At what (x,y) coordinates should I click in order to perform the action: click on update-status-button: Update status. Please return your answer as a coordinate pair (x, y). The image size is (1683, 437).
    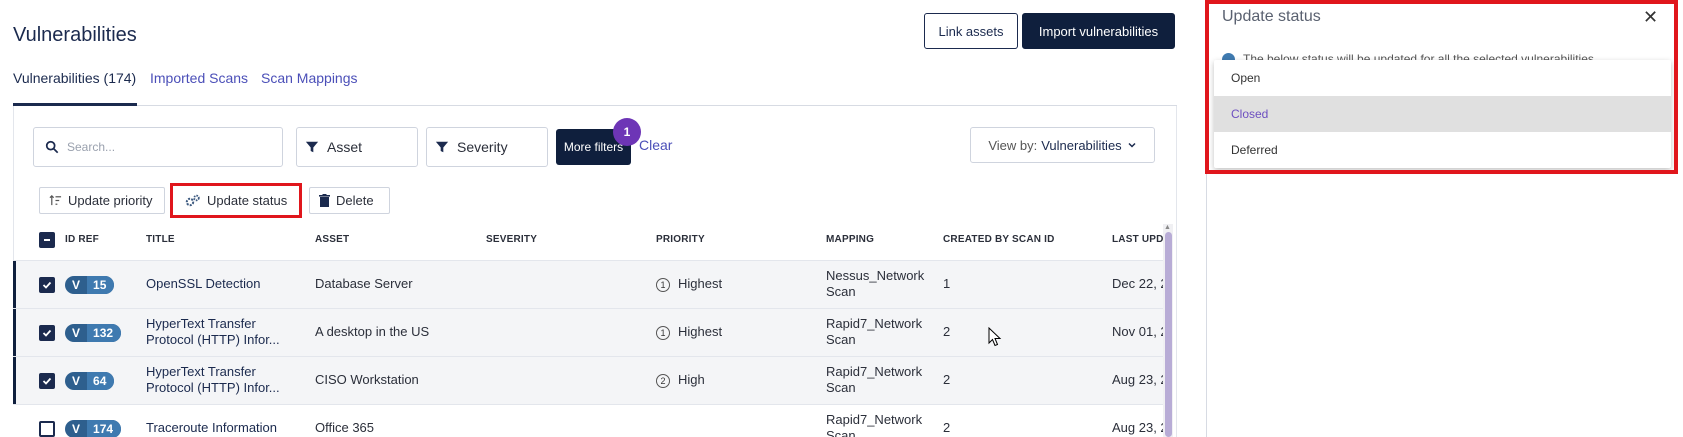
    Looking at the image, I should click on (236, 200).